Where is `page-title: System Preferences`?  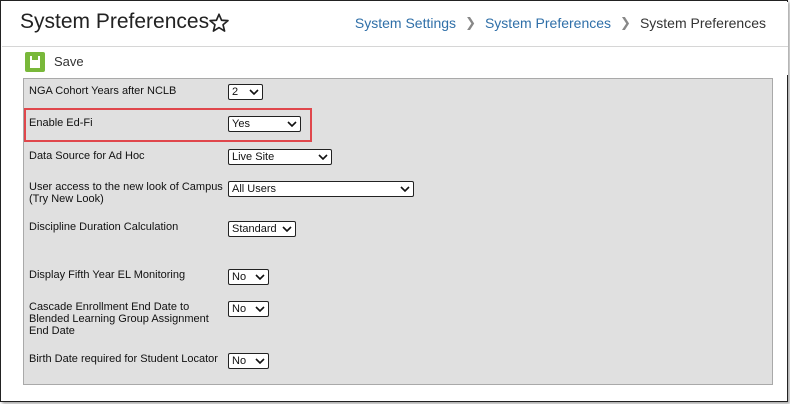
page-title: System Preferences is located at coordinates (115, 21).